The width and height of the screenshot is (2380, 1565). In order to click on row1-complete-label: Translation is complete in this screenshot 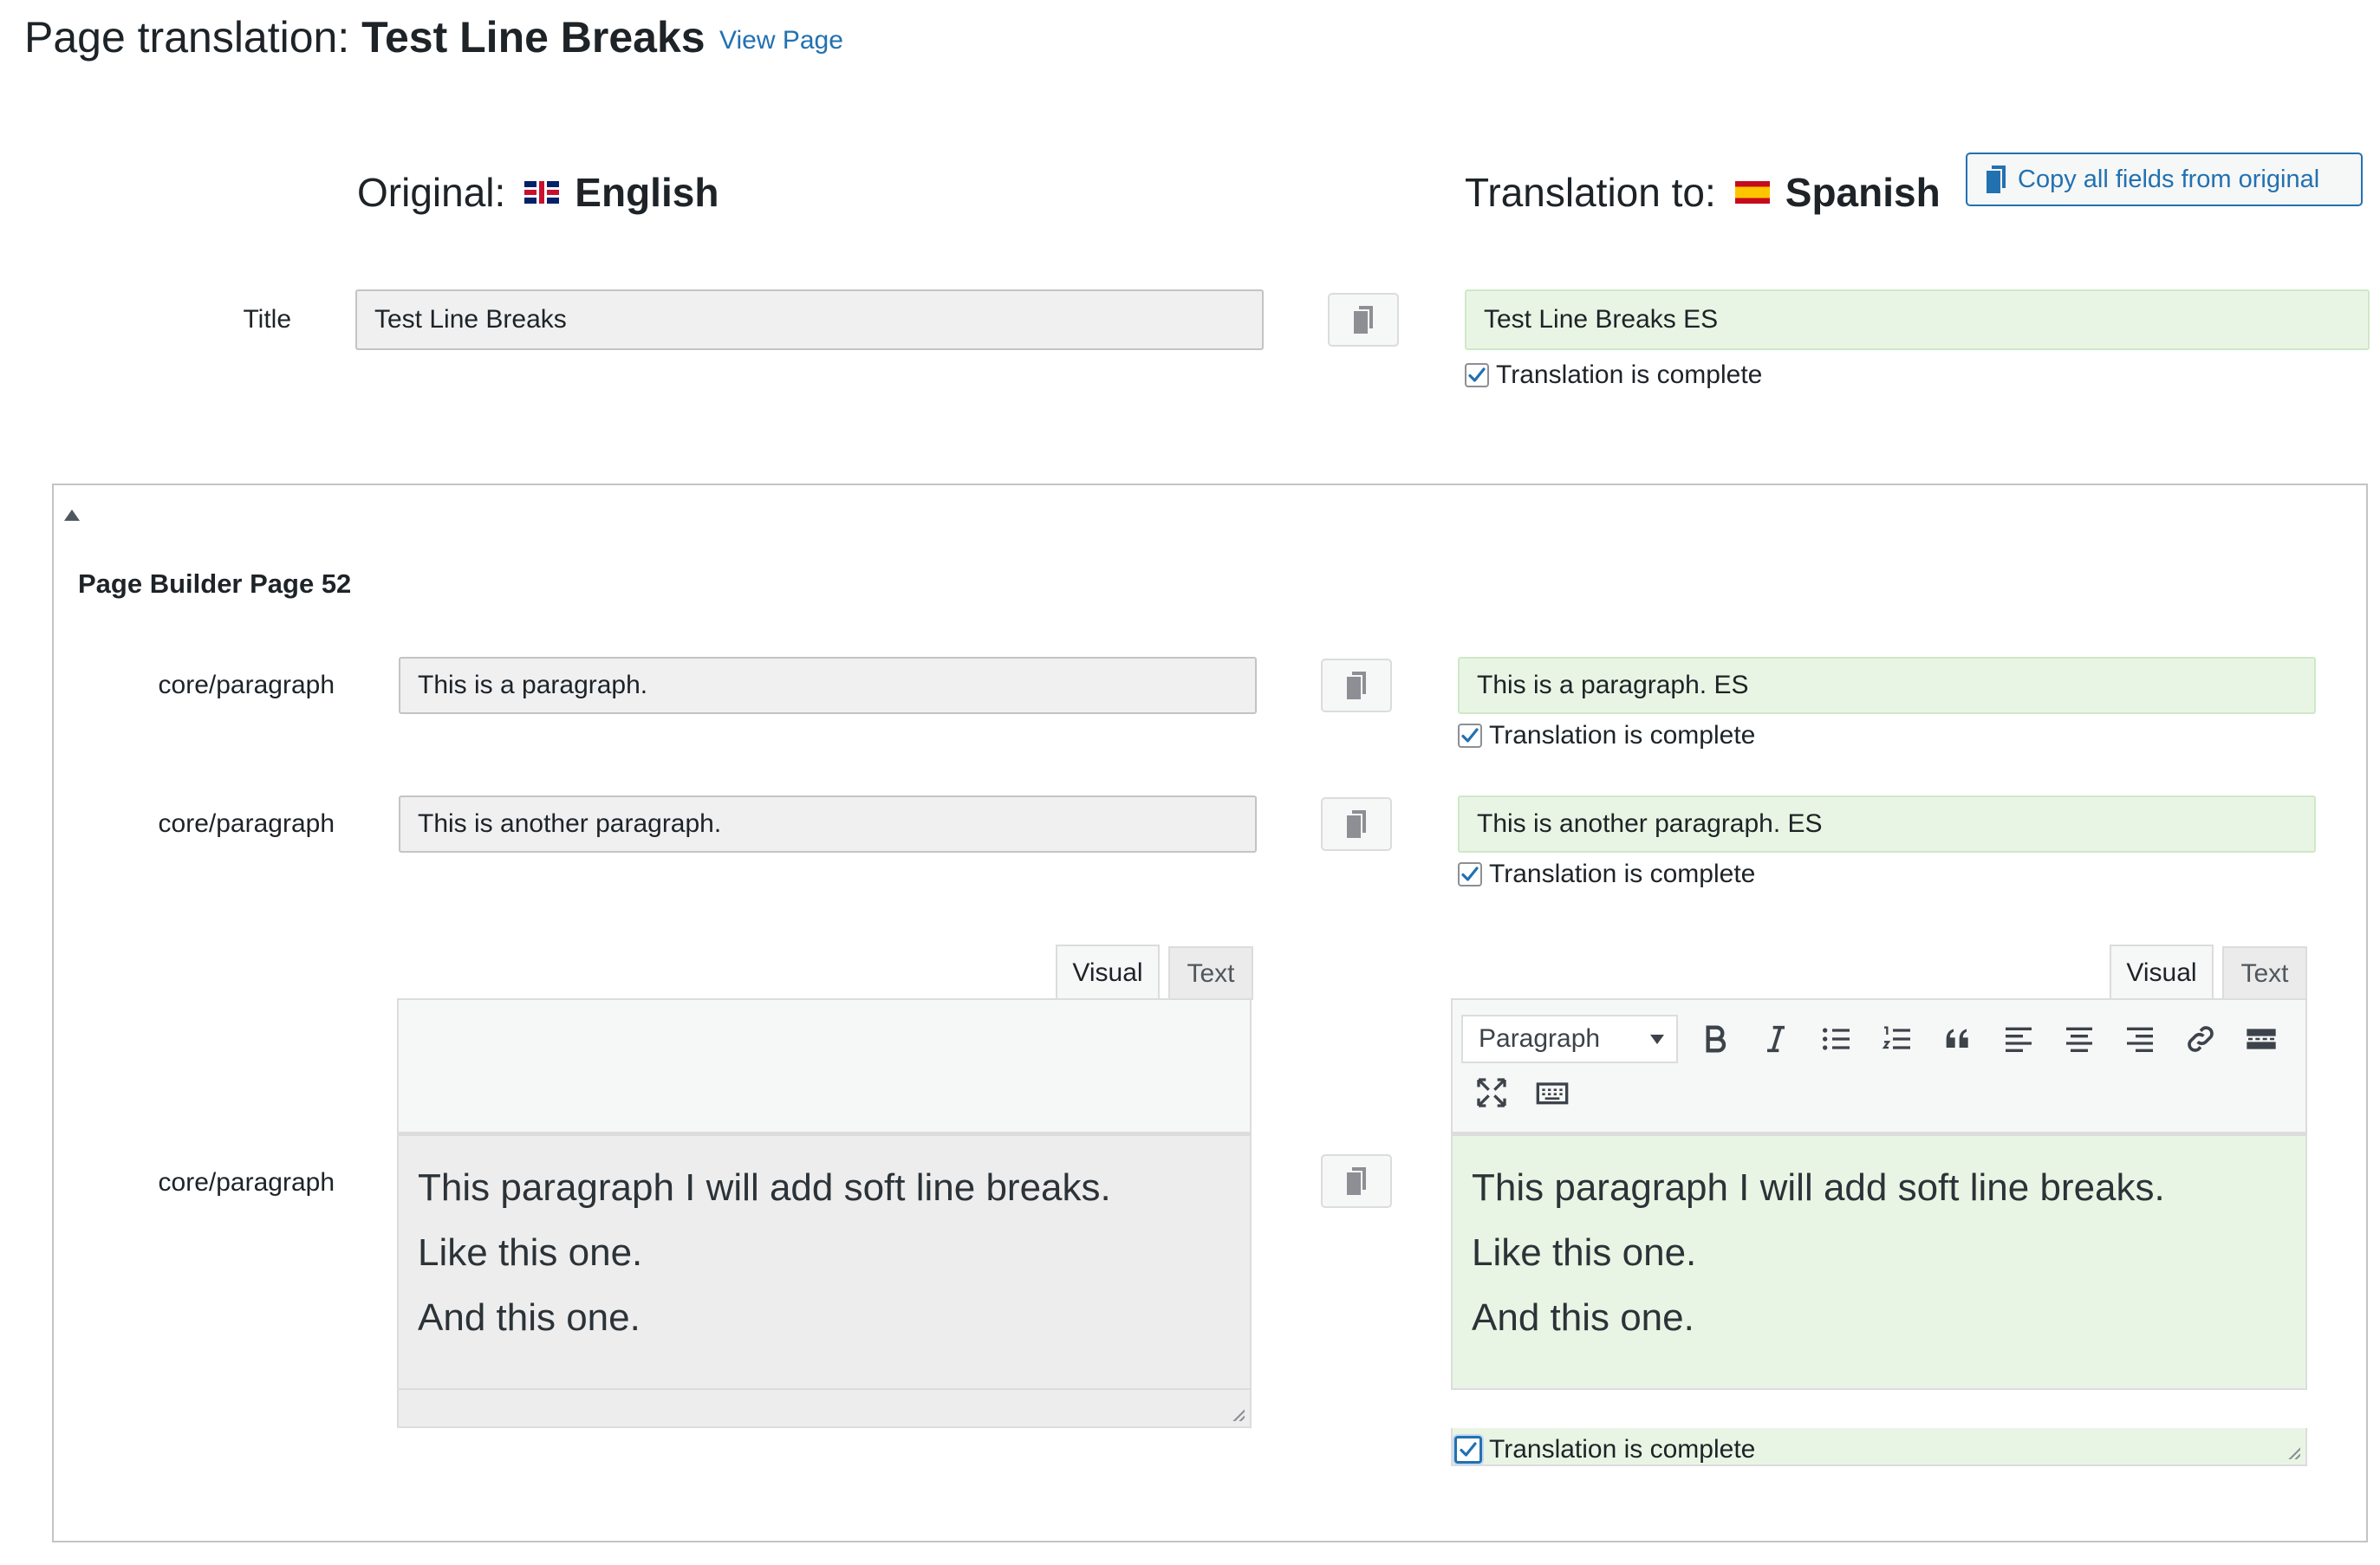, I will do `click(1622, 735)`.